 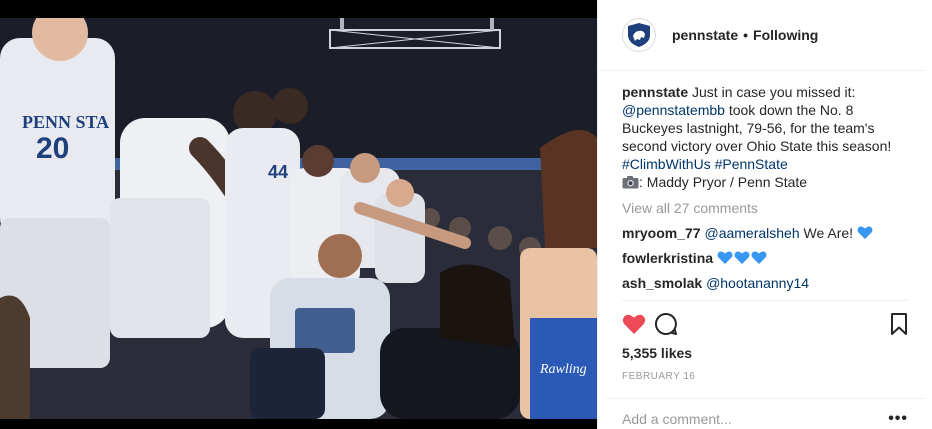 What do you see at coordinates (723, 182) in the screenshot?
I see `photo-credit: : Maddy Pryor / Penn State` at bounding box center [723, 182].